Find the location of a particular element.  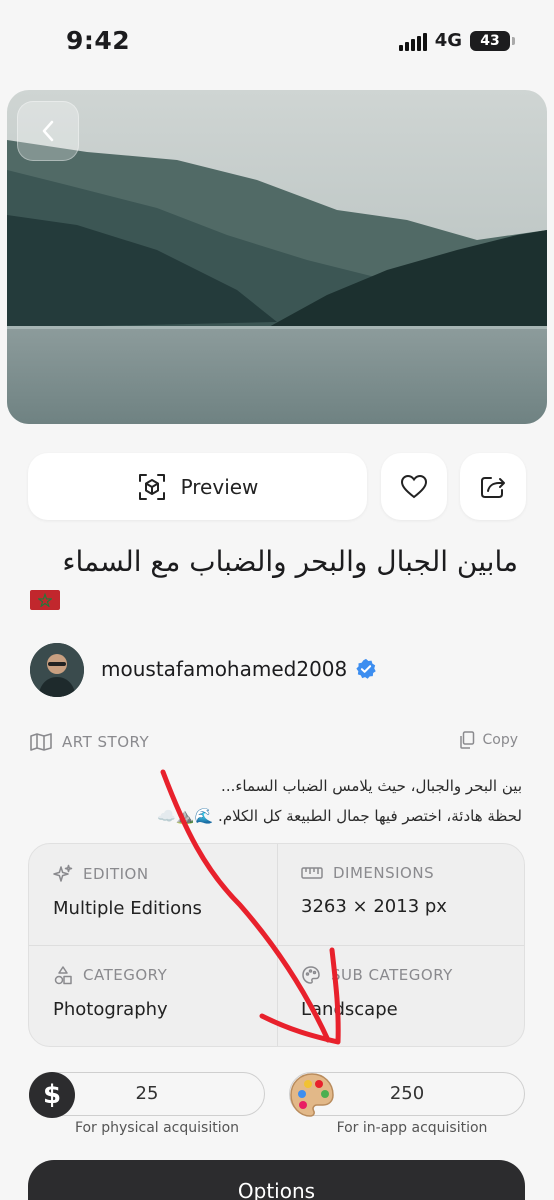

dimensions-cell: DIMENSIONS 3263 × 2013 px is located at coordinates (400, 894).